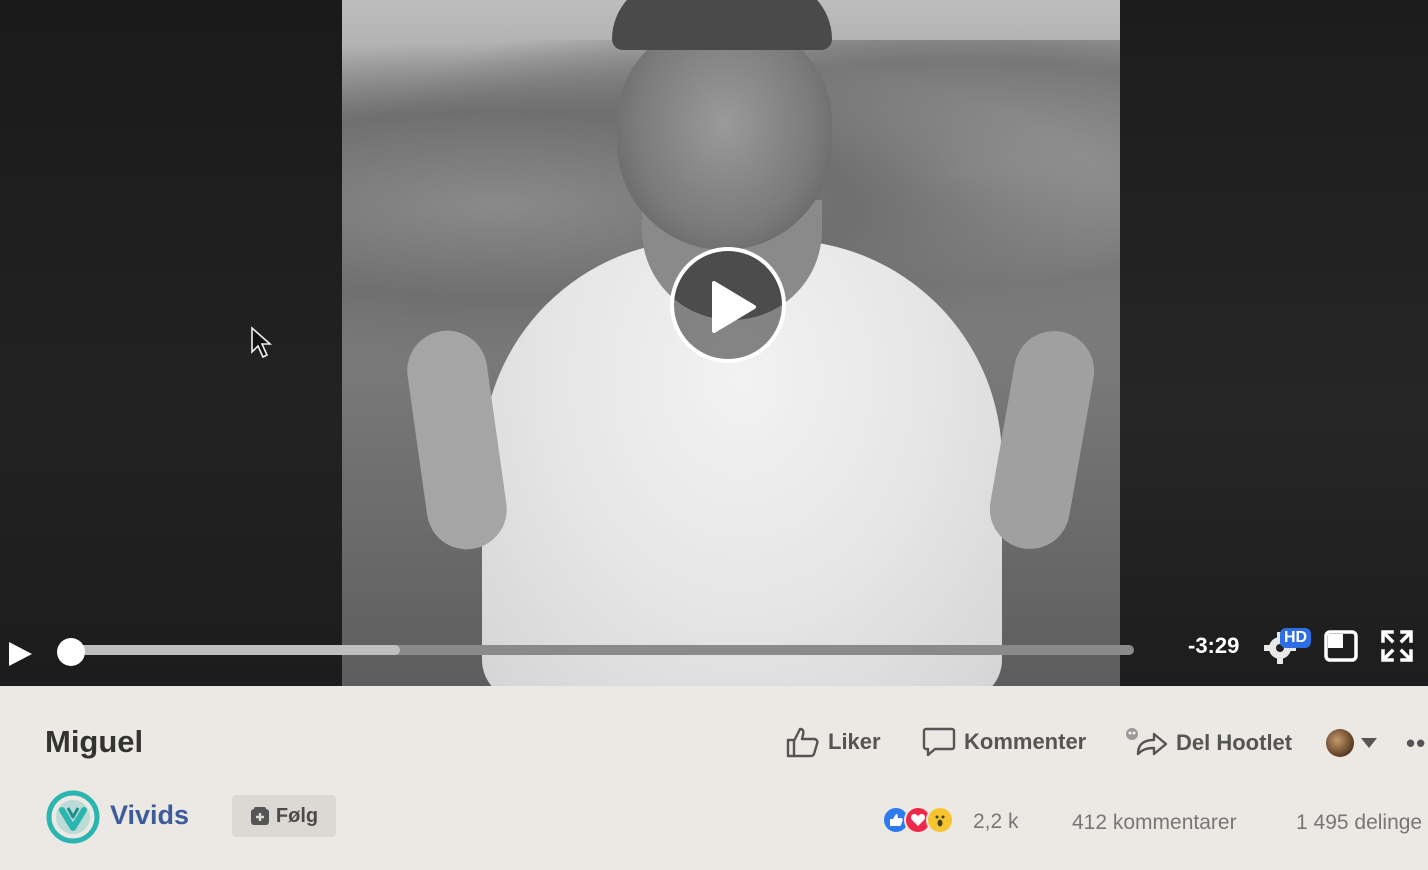 The height and width of the screenshot is (870, 1428). I want to click on hd-badge: HD, so click(1296, 638).